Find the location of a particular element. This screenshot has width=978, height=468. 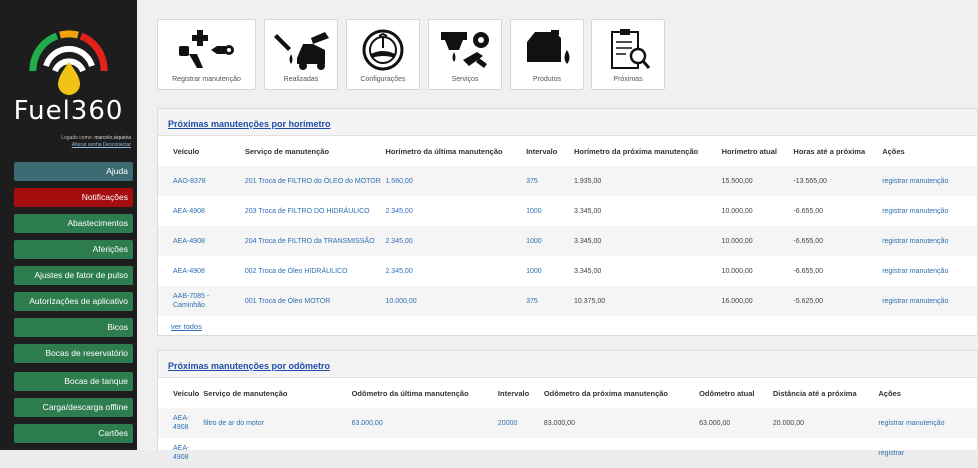

table-cell: -5.625,00 is located at coordinates (834, 301).